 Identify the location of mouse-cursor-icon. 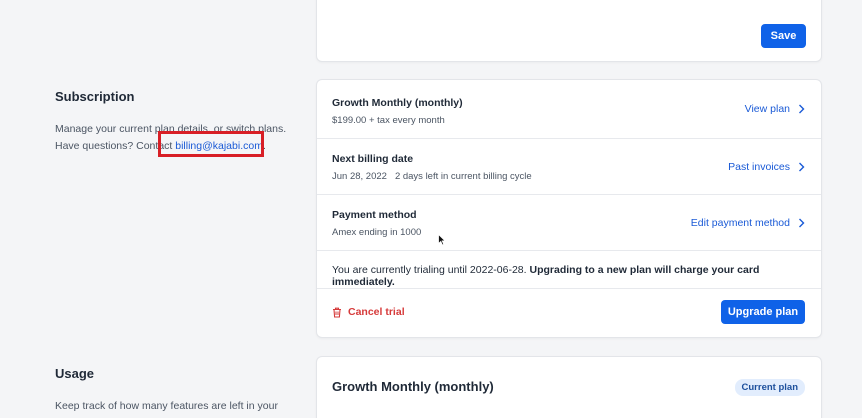
(442, 240).